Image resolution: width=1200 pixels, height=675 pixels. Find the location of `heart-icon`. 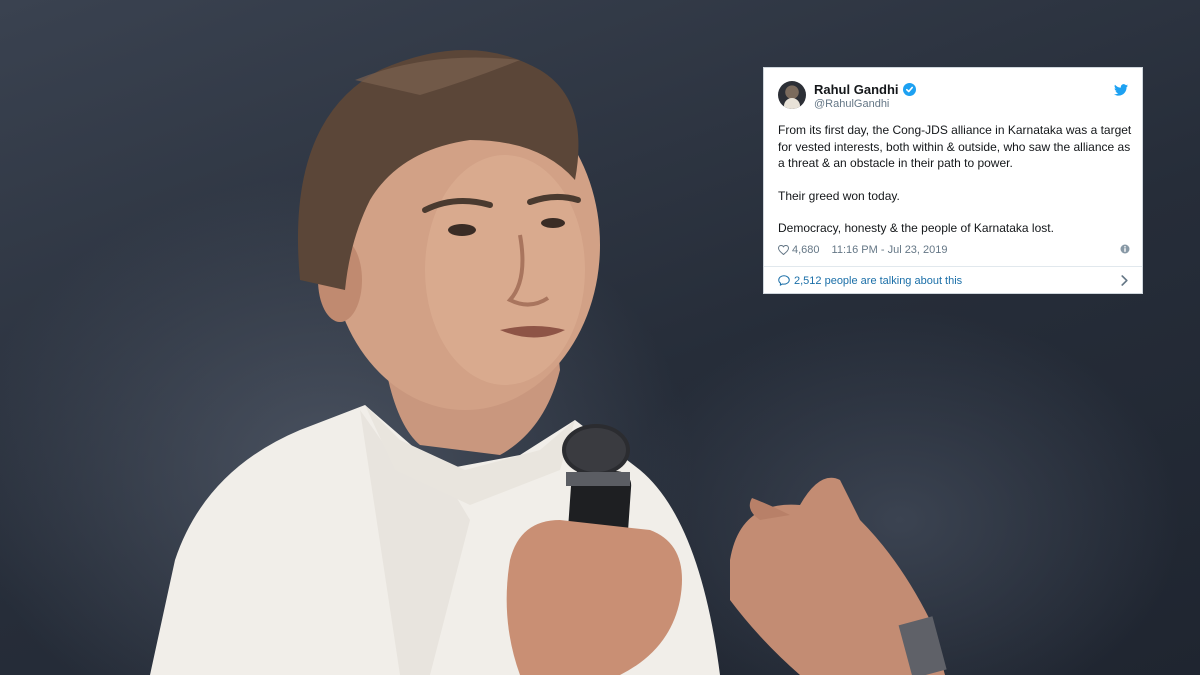

heart-icon is located at coordinates (783, 250).